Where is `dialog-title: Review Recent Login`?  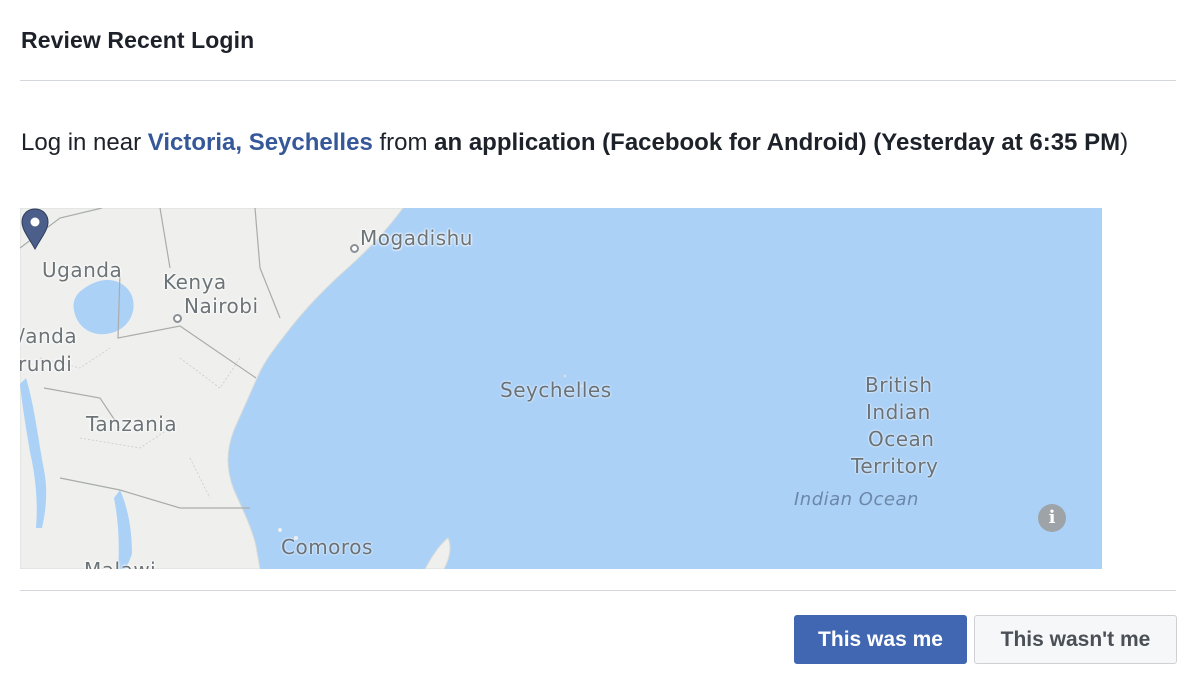
dialog-title: Review Recent Login is located at coordinates (138, 40).